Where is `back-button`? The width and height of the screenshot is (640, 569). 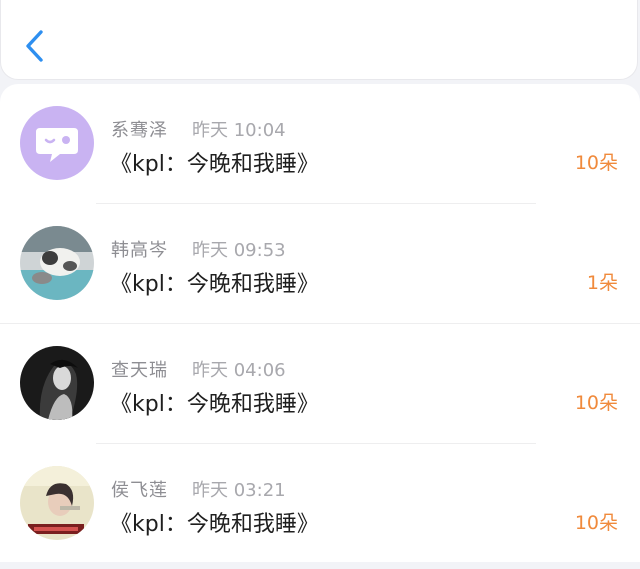
back-button is located at coordinates (35, 46).